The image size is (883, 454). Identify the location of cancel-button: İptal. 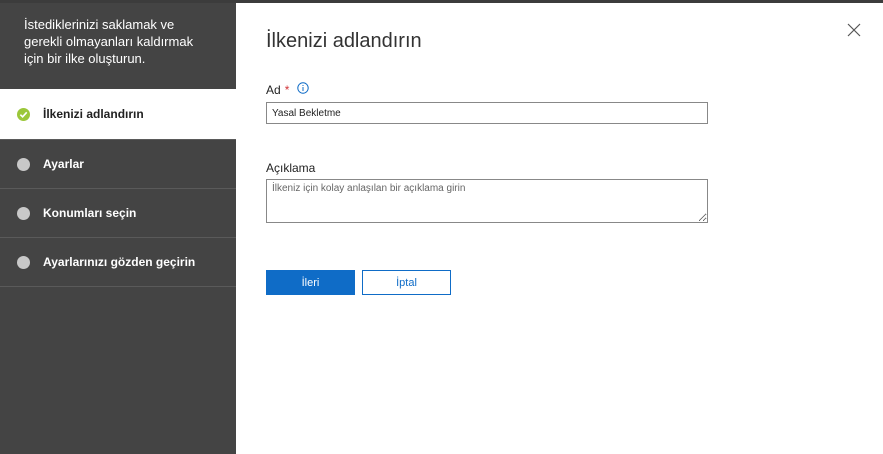
(406, 282).